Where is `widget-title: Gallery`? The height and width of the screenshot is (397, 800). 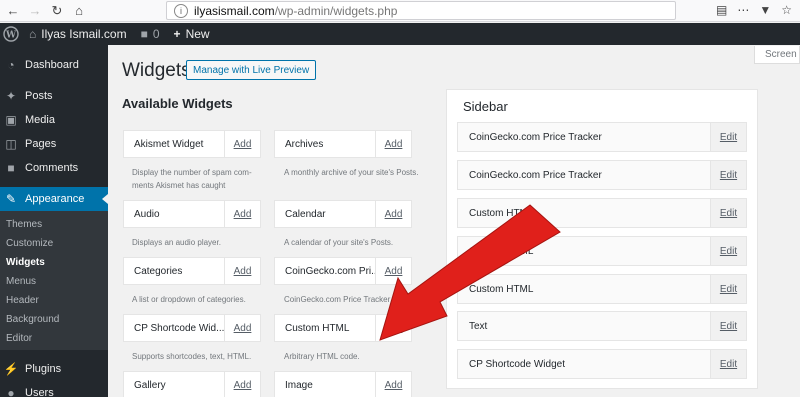 widget-title: Gallery is located at coordinates (150, 385).